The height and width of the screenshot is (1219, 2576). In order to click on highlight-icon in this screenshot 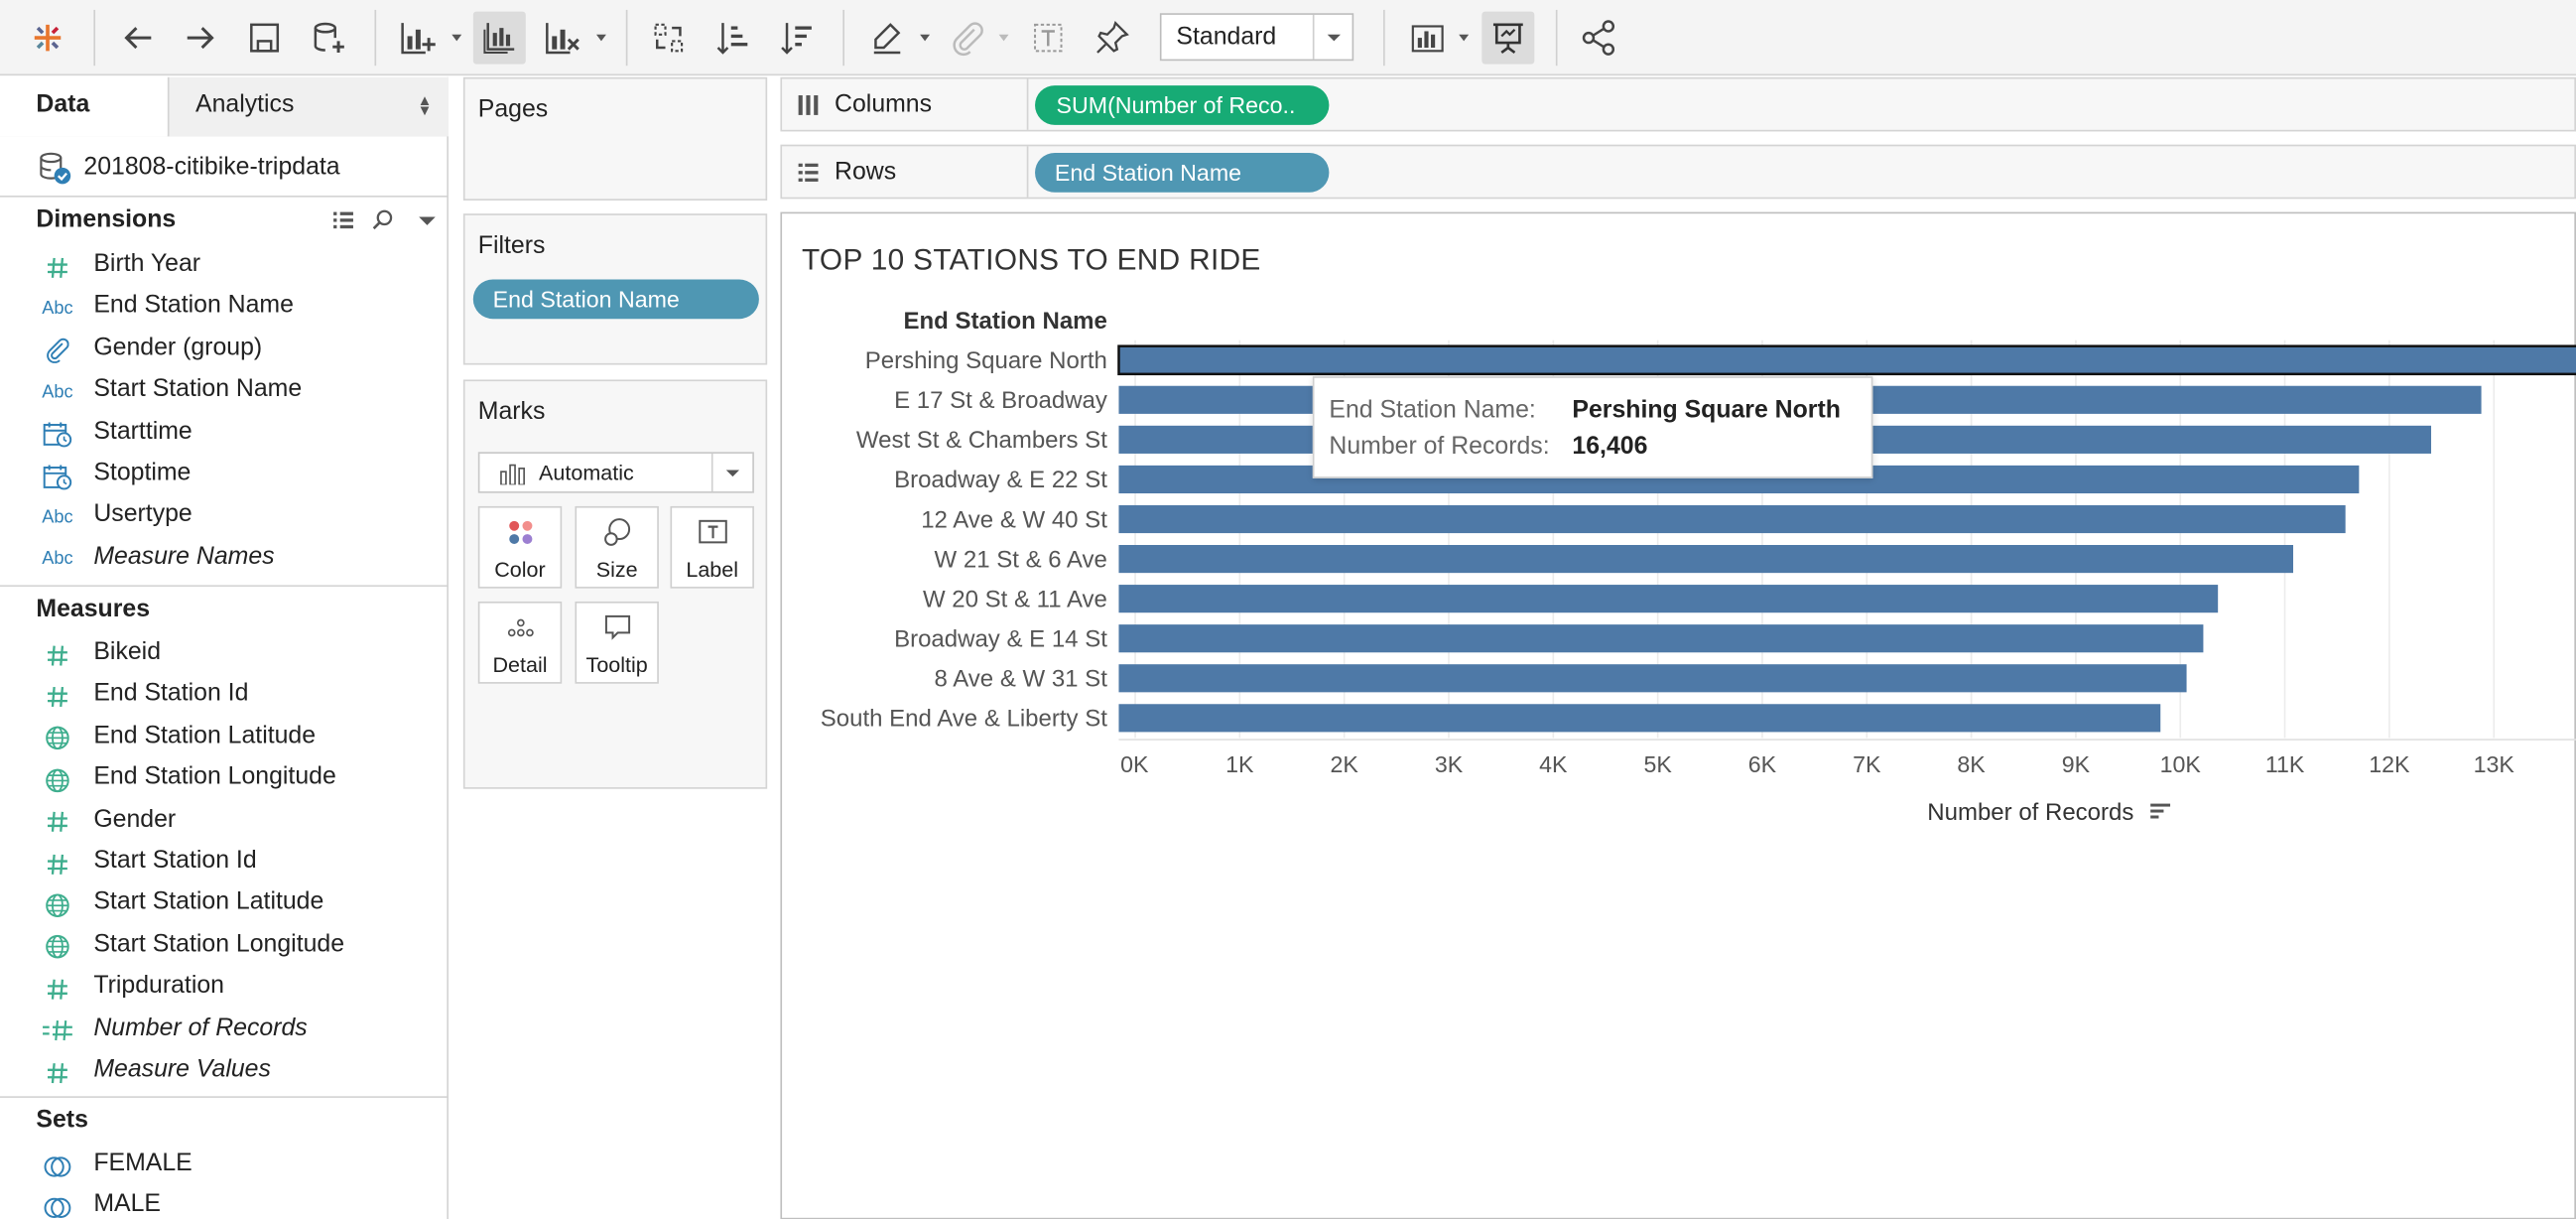, I will do `click(888, 38)`.